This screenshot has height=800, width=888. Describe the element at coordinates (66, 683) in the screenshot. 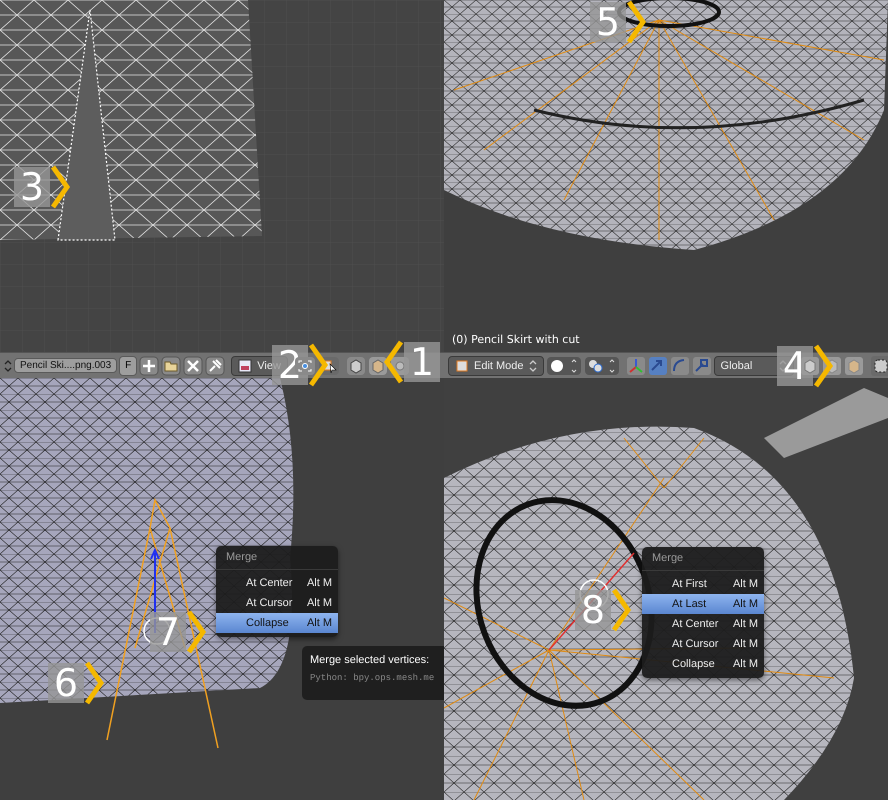

I see `callout-number: 6` at that location.